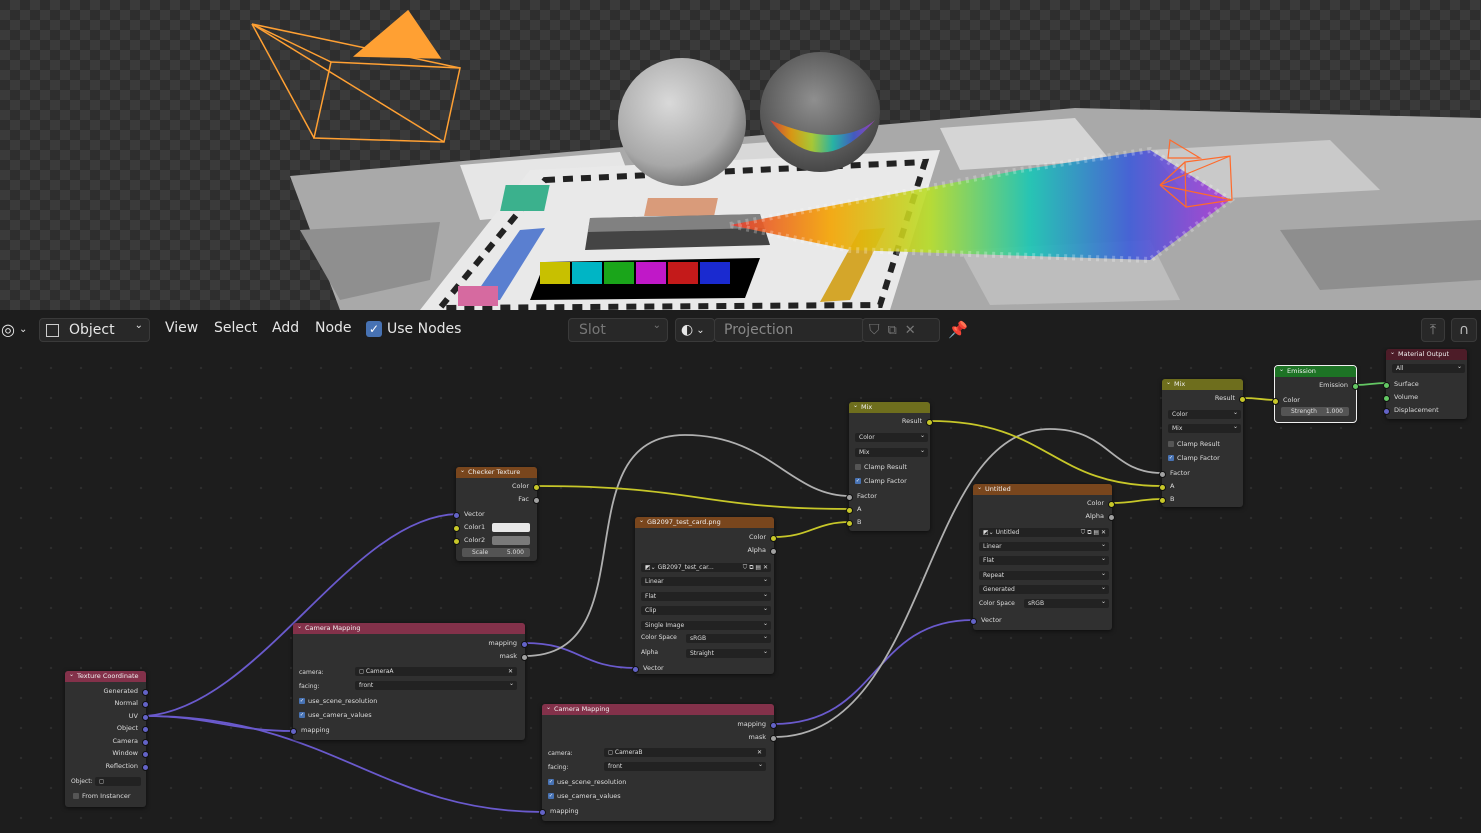  Describe the element at coordinates (413, 329) in the screenshot. I see `use-nodes-toggle: ✓ Use Nodes` at that location.